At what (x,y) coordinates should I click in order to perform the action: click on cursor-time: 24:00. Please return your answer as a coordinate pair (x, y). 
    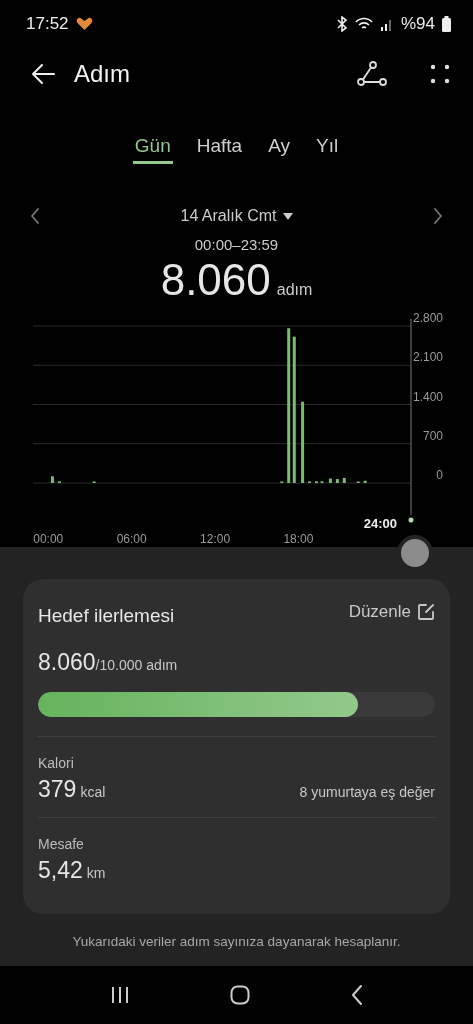
    Looking at the image, I should click on (380, 523).